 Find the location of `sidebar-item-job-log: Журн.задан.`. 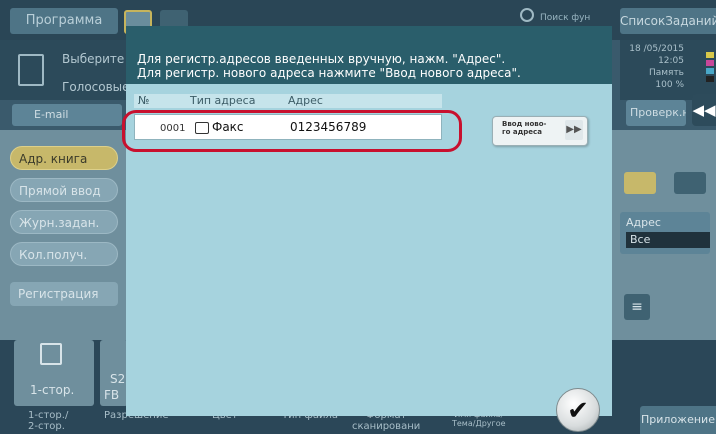

sidebar-item-job-log: Журн.задан. is located at coordinates (64, 222).